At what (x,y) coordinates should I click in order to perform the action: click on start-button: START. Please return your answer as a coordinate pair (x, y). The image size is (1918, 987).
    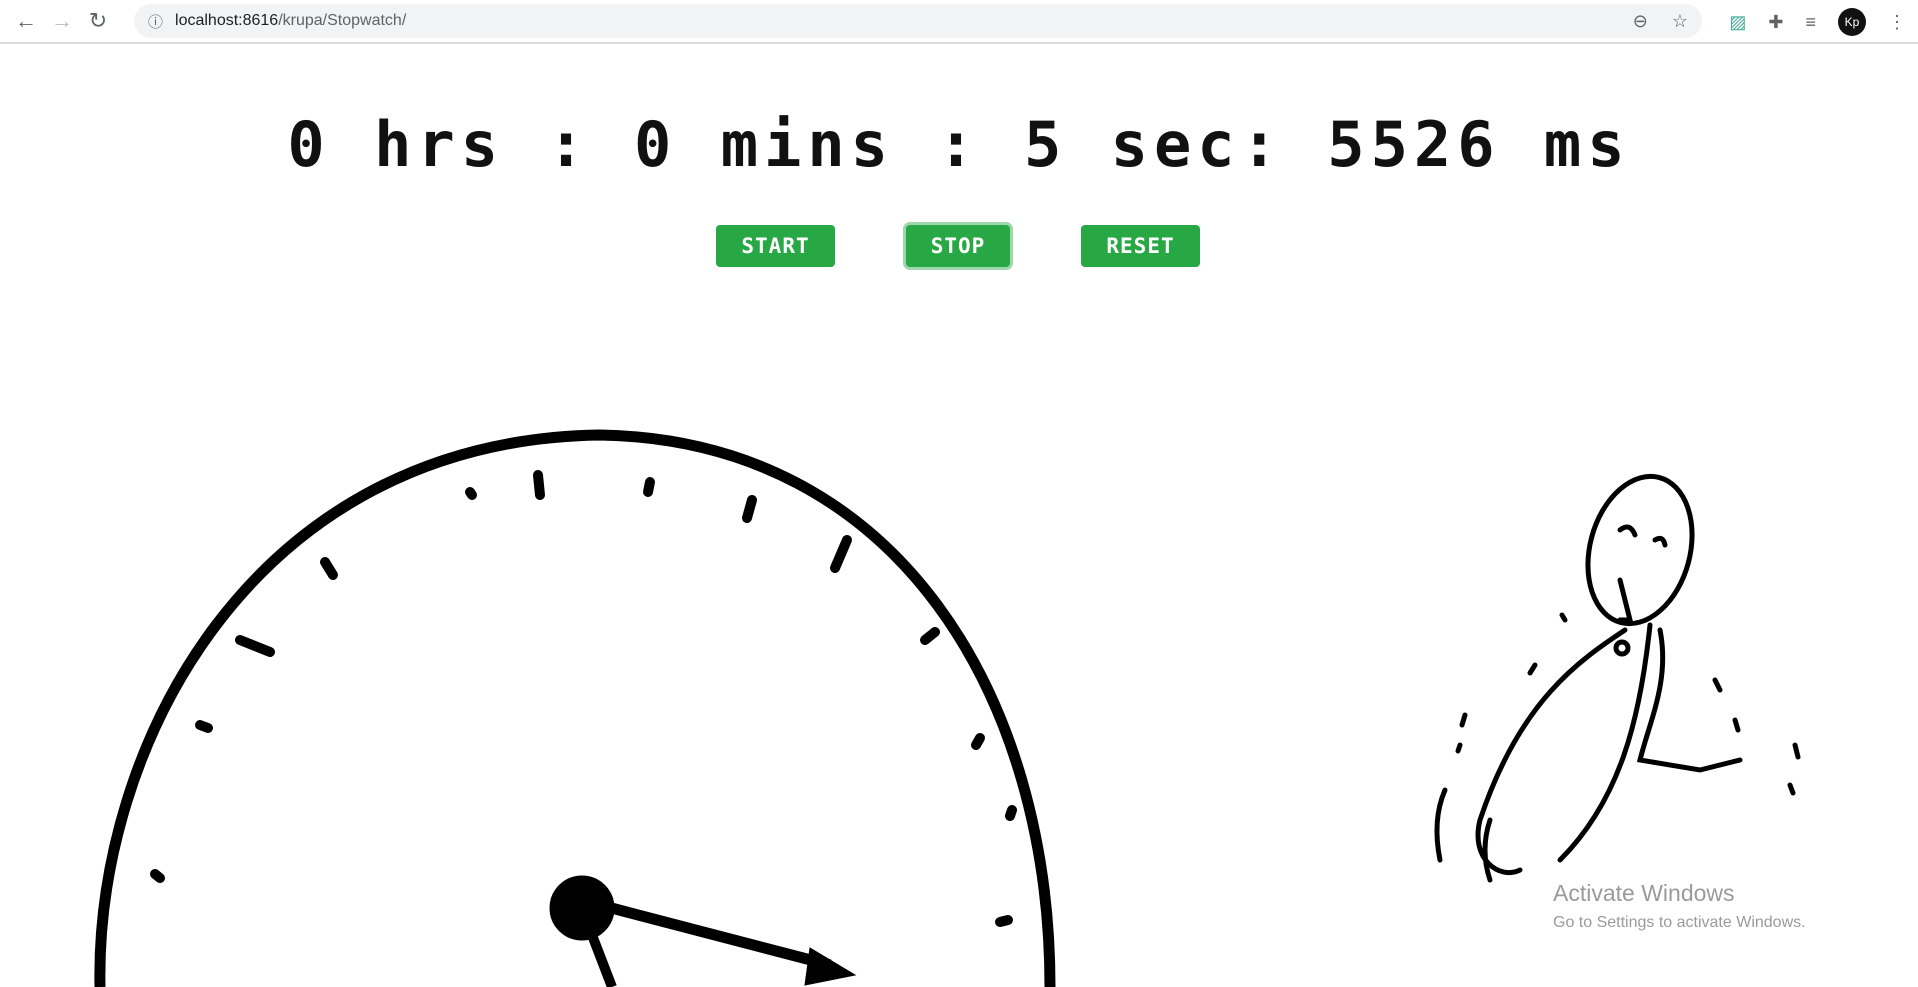
    Looking at the image, I should click on (775, 246).